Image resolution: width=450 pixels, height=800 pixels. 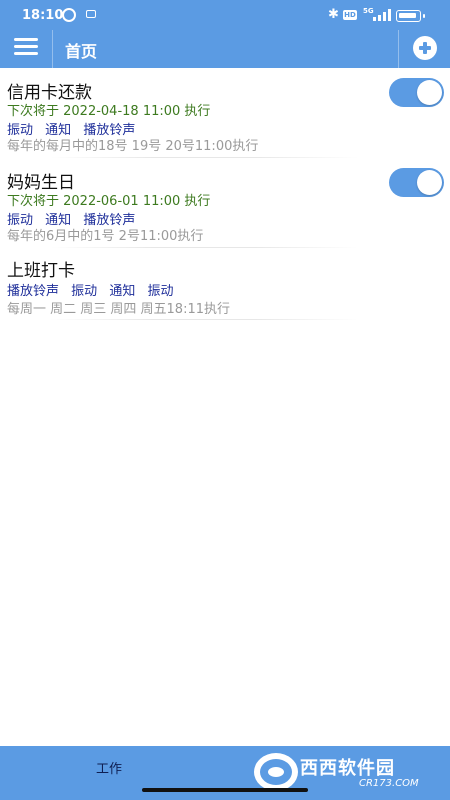 I want to click on watermark-domain: CR173.COM, so click(x=389, y=783).